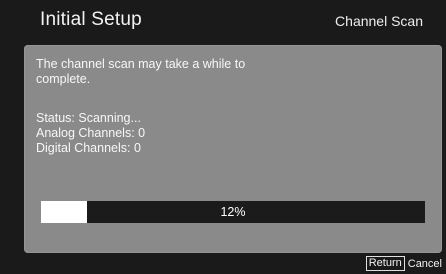 This screenshot has height=274, width=446. I want to click on intro-line-1: The channel scan may take a while to, so click(141, 64).